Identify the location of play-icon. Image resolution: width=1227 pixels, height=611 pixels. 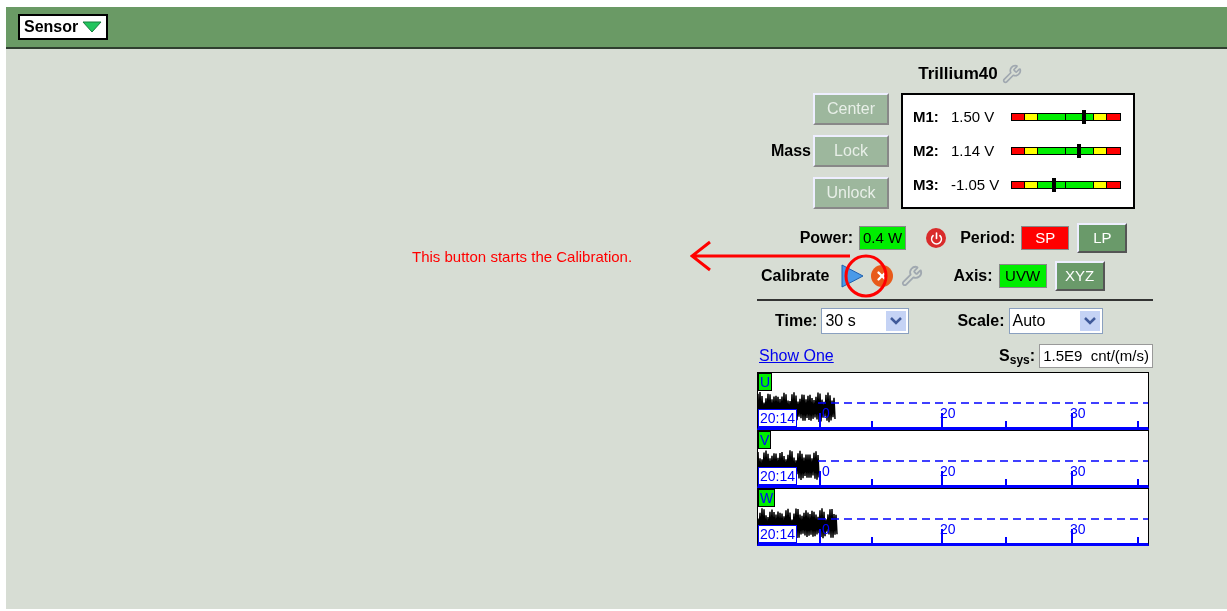
(852, 276).